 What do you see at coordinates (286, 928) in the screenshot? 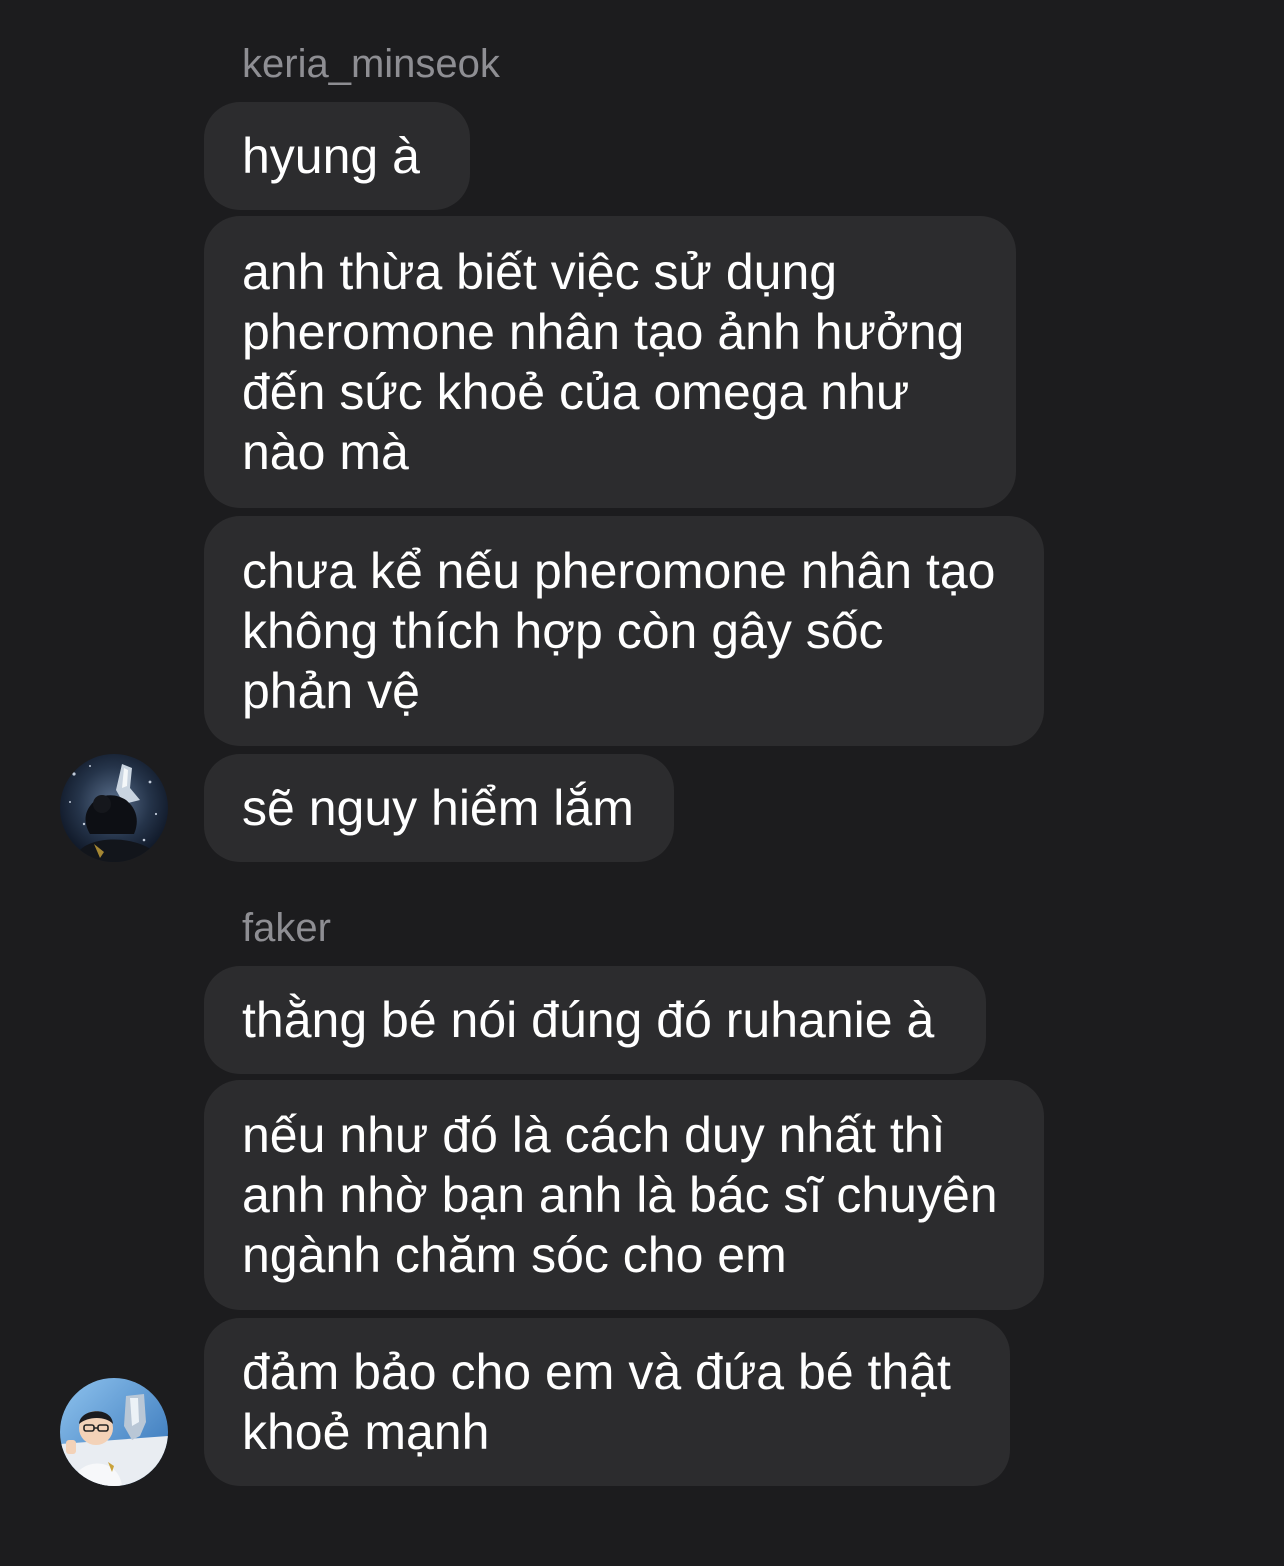
I see `sender-name: faker` at bounding box center [286, 928].